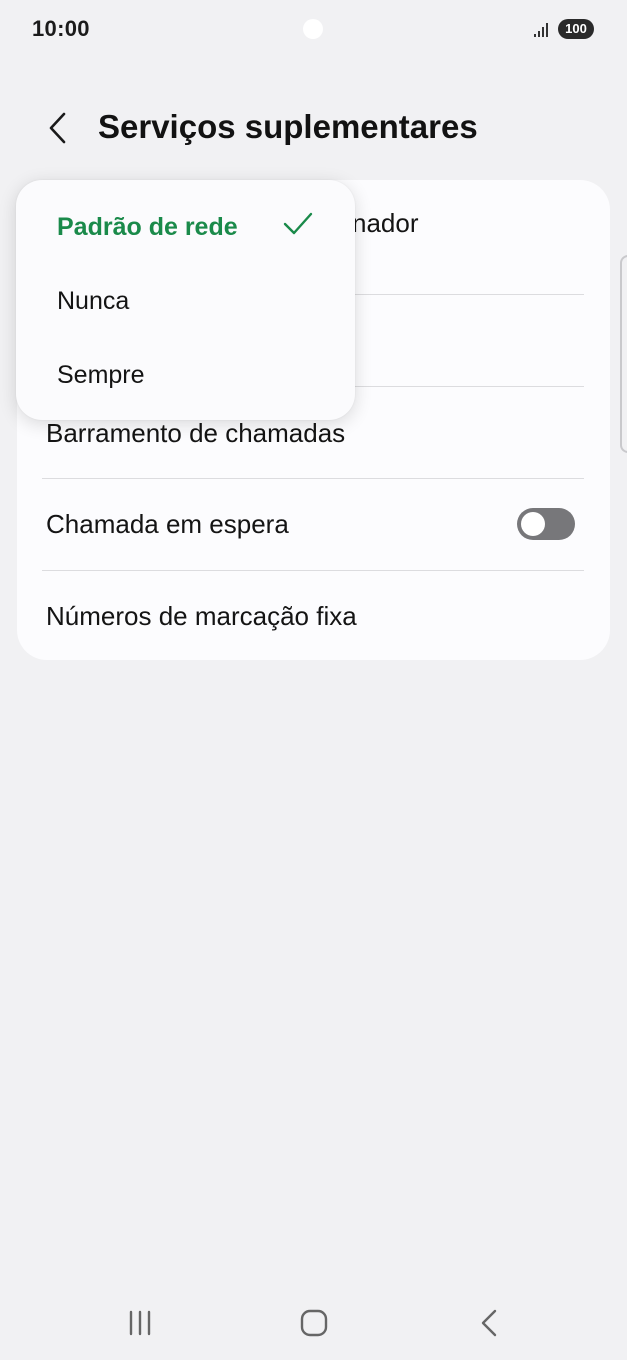  Describe the element at coordinates (185, 375) in the screenshot. I see `popup-option-always: Sempre` at that location.